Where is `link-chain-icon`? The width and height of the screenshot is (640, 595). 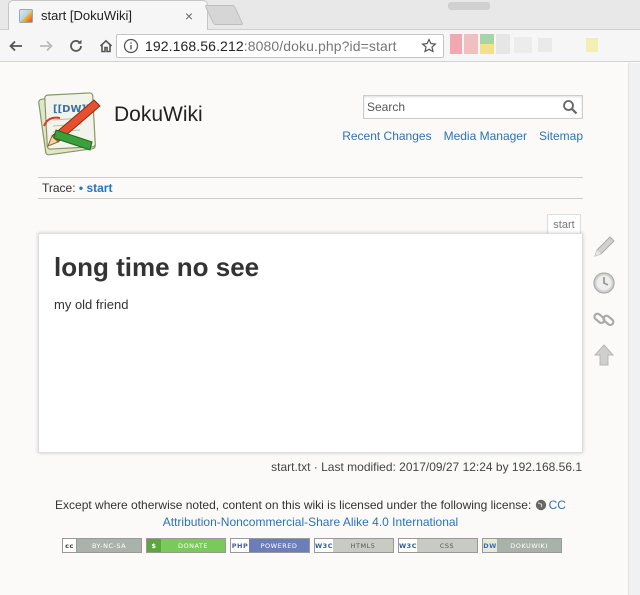 link-chain-icon is located at coordinates (604, 319).